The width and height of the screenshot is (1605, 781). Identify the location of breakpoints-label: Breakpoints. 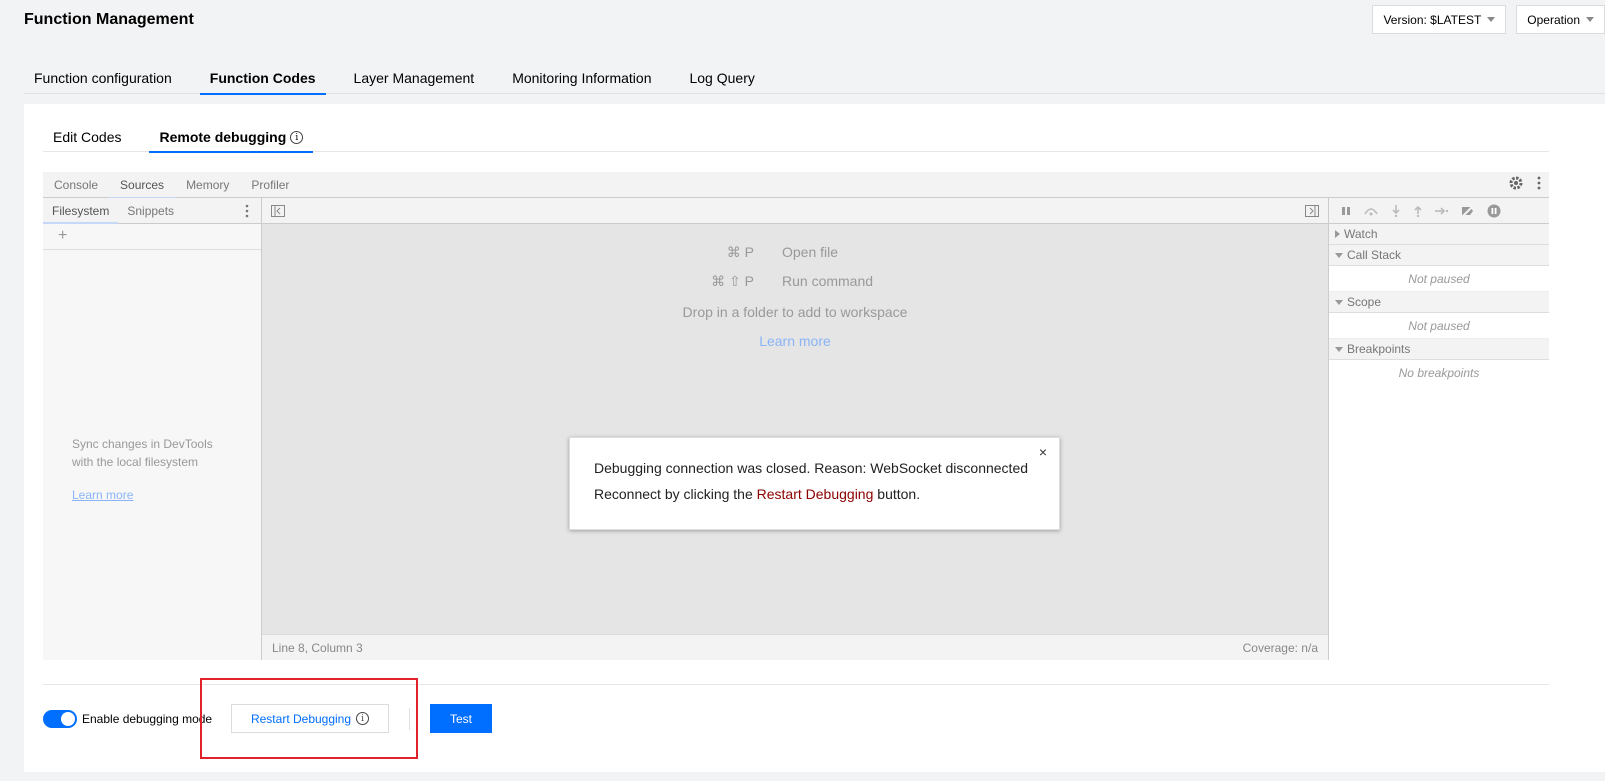
(1379, 349).